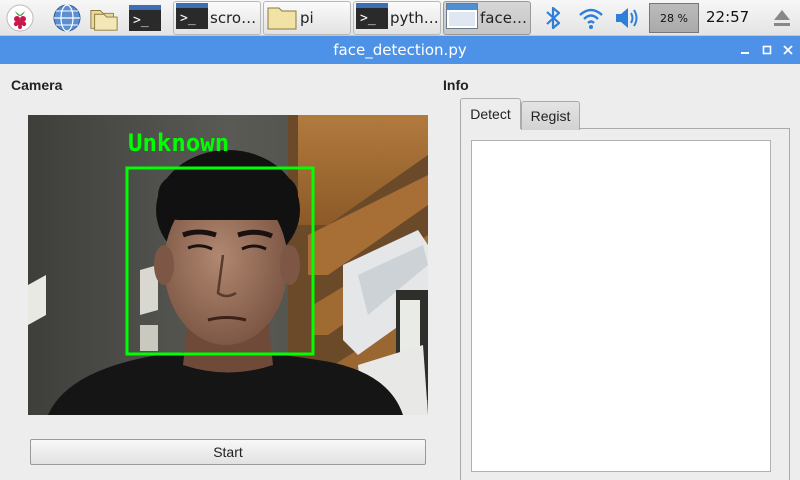  What do you see at coordinates (37, 85) in the screenshot?
I see `camera-group-label: Camera` at bounding box center [37, 85].